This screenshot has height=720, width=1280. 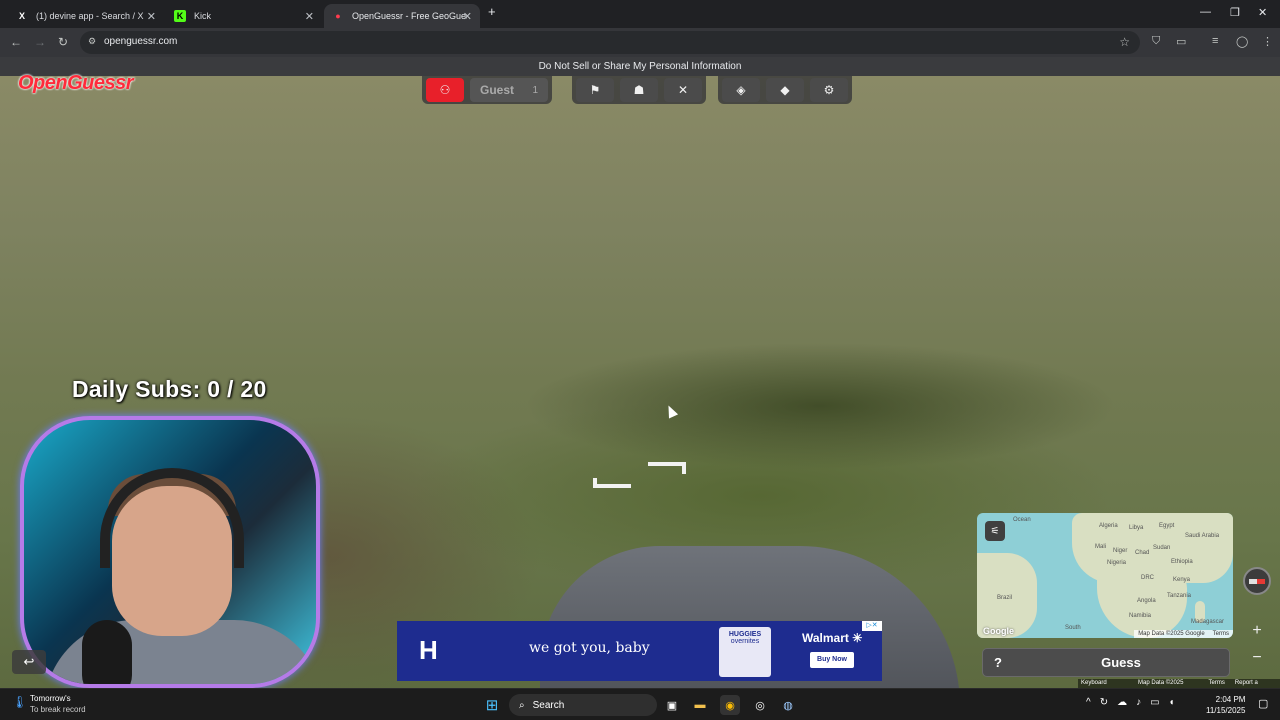 I want to click on site-info-icon: ⚙, so click(x=92, y=41).